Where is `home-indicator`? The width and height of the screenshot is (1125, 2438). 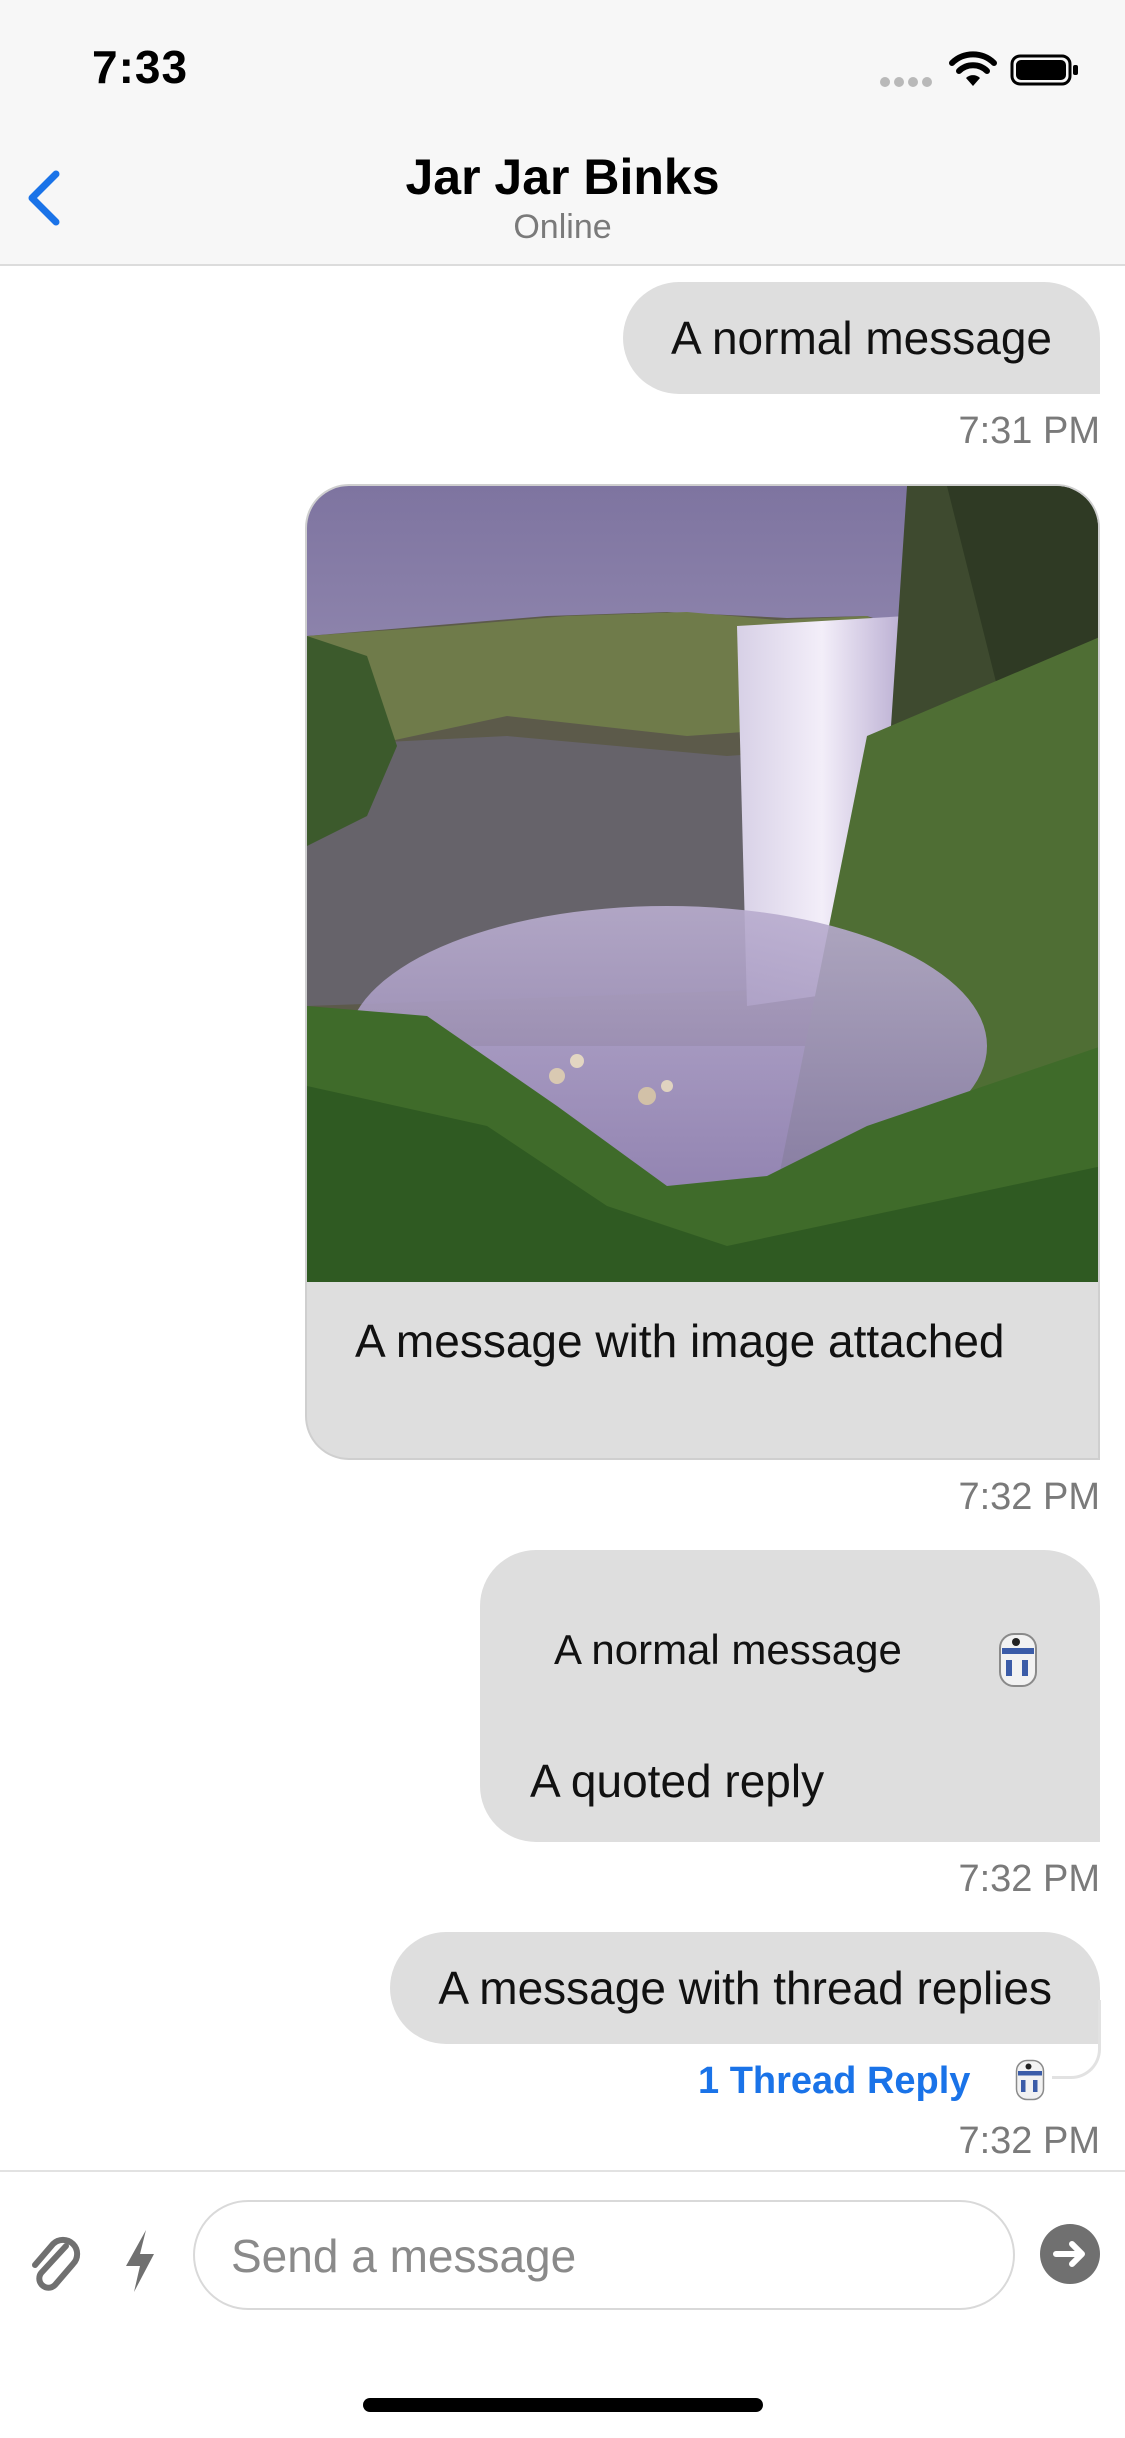 home-indicator is located at coordinates (563, 2405).